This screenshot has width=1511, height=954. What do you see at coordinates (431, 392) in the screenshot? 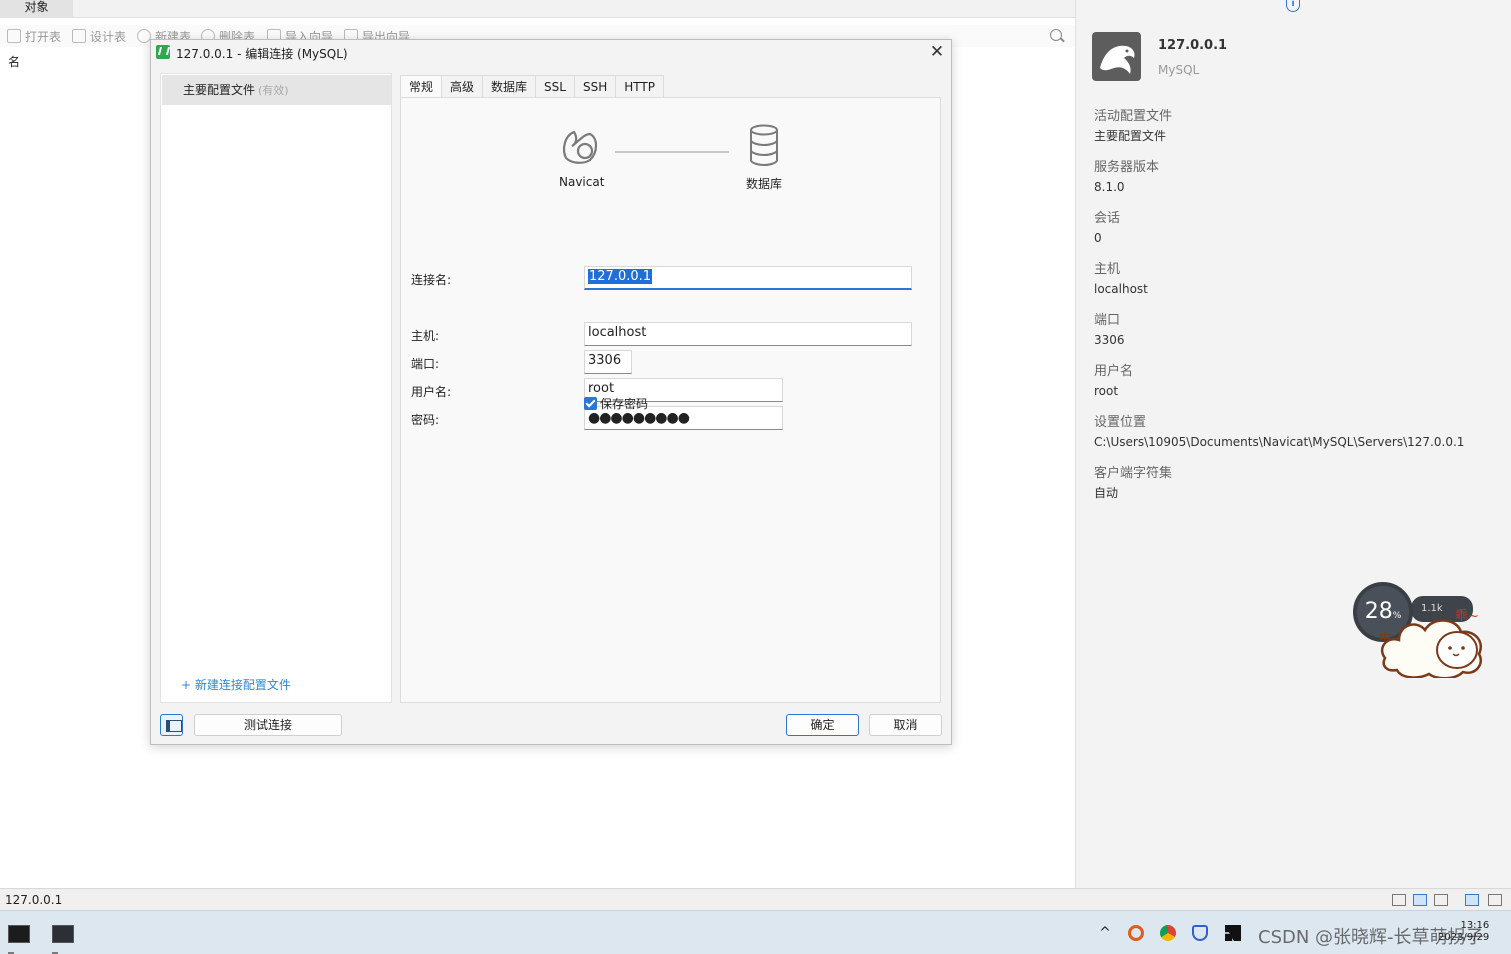
I see `username-label: 用户名:` at bounding box center [431, 392].